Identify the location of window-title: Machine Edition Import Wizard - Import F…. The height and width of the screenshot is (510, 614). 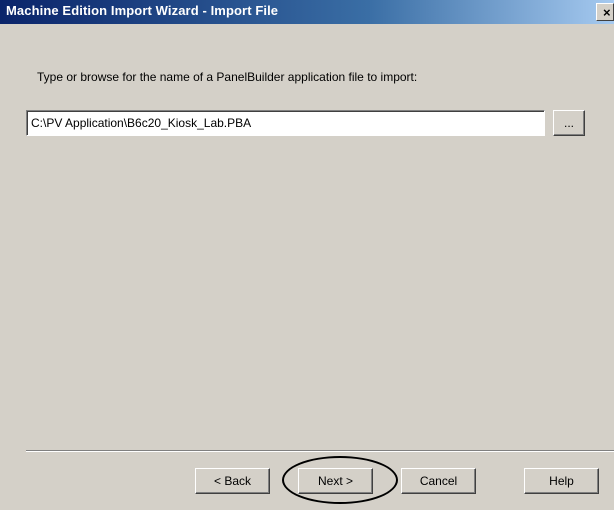
(142, 10).